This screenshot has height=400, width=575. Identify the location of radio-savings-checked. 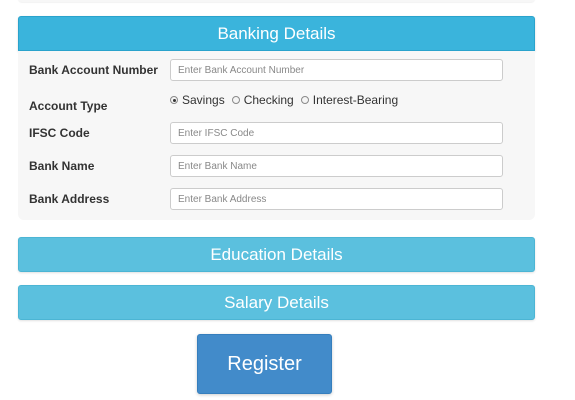
(174, 100).